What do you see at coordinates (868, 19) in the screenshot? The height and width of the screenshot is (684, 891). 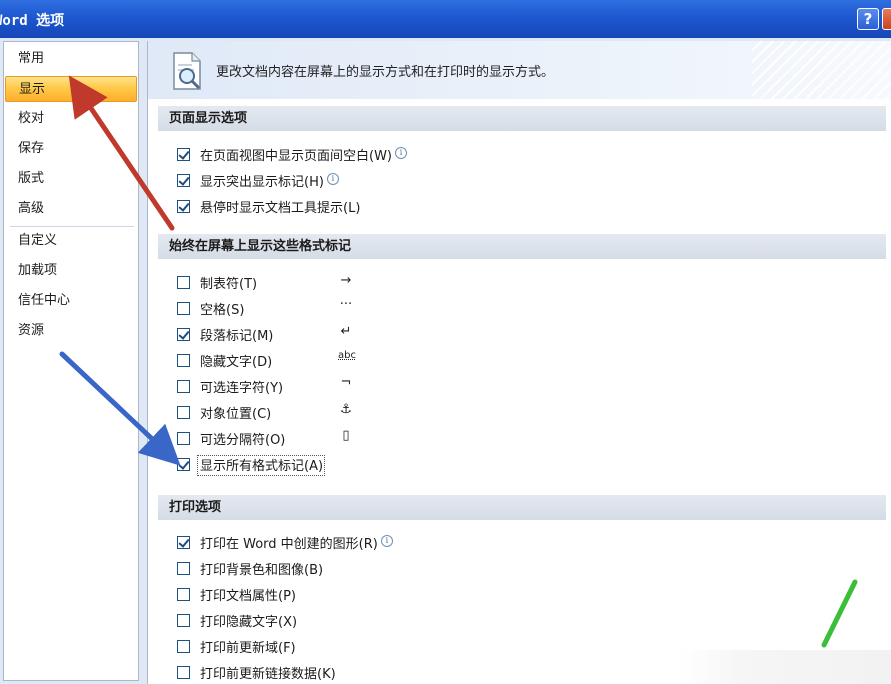 I see `help-button: ?` at bounding box center [868, 19].